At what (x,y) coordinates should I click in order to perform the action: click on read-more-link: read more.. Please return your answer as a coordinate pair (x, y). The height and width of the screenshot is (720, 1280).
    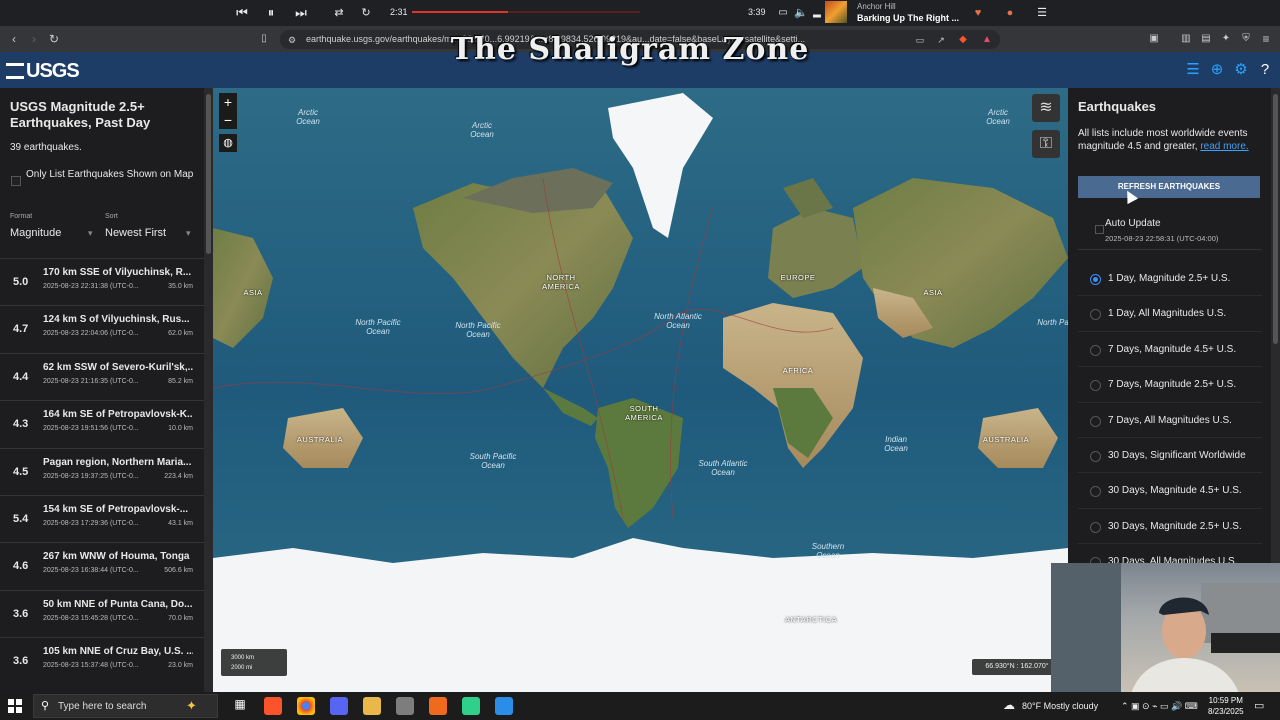
    Looking at the image, I should click on (1224, 146).